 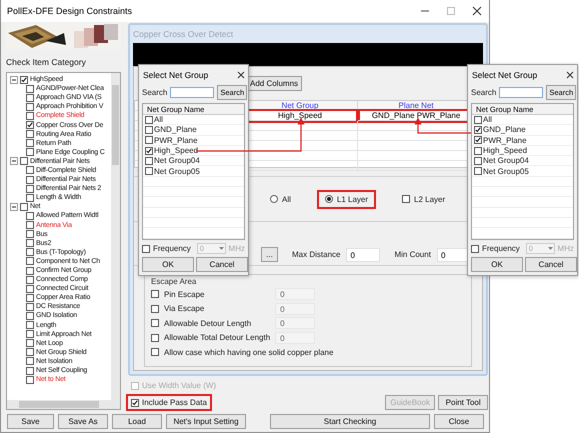 I want to click on footer-button: Start Checking, so click(x=350, y=421).